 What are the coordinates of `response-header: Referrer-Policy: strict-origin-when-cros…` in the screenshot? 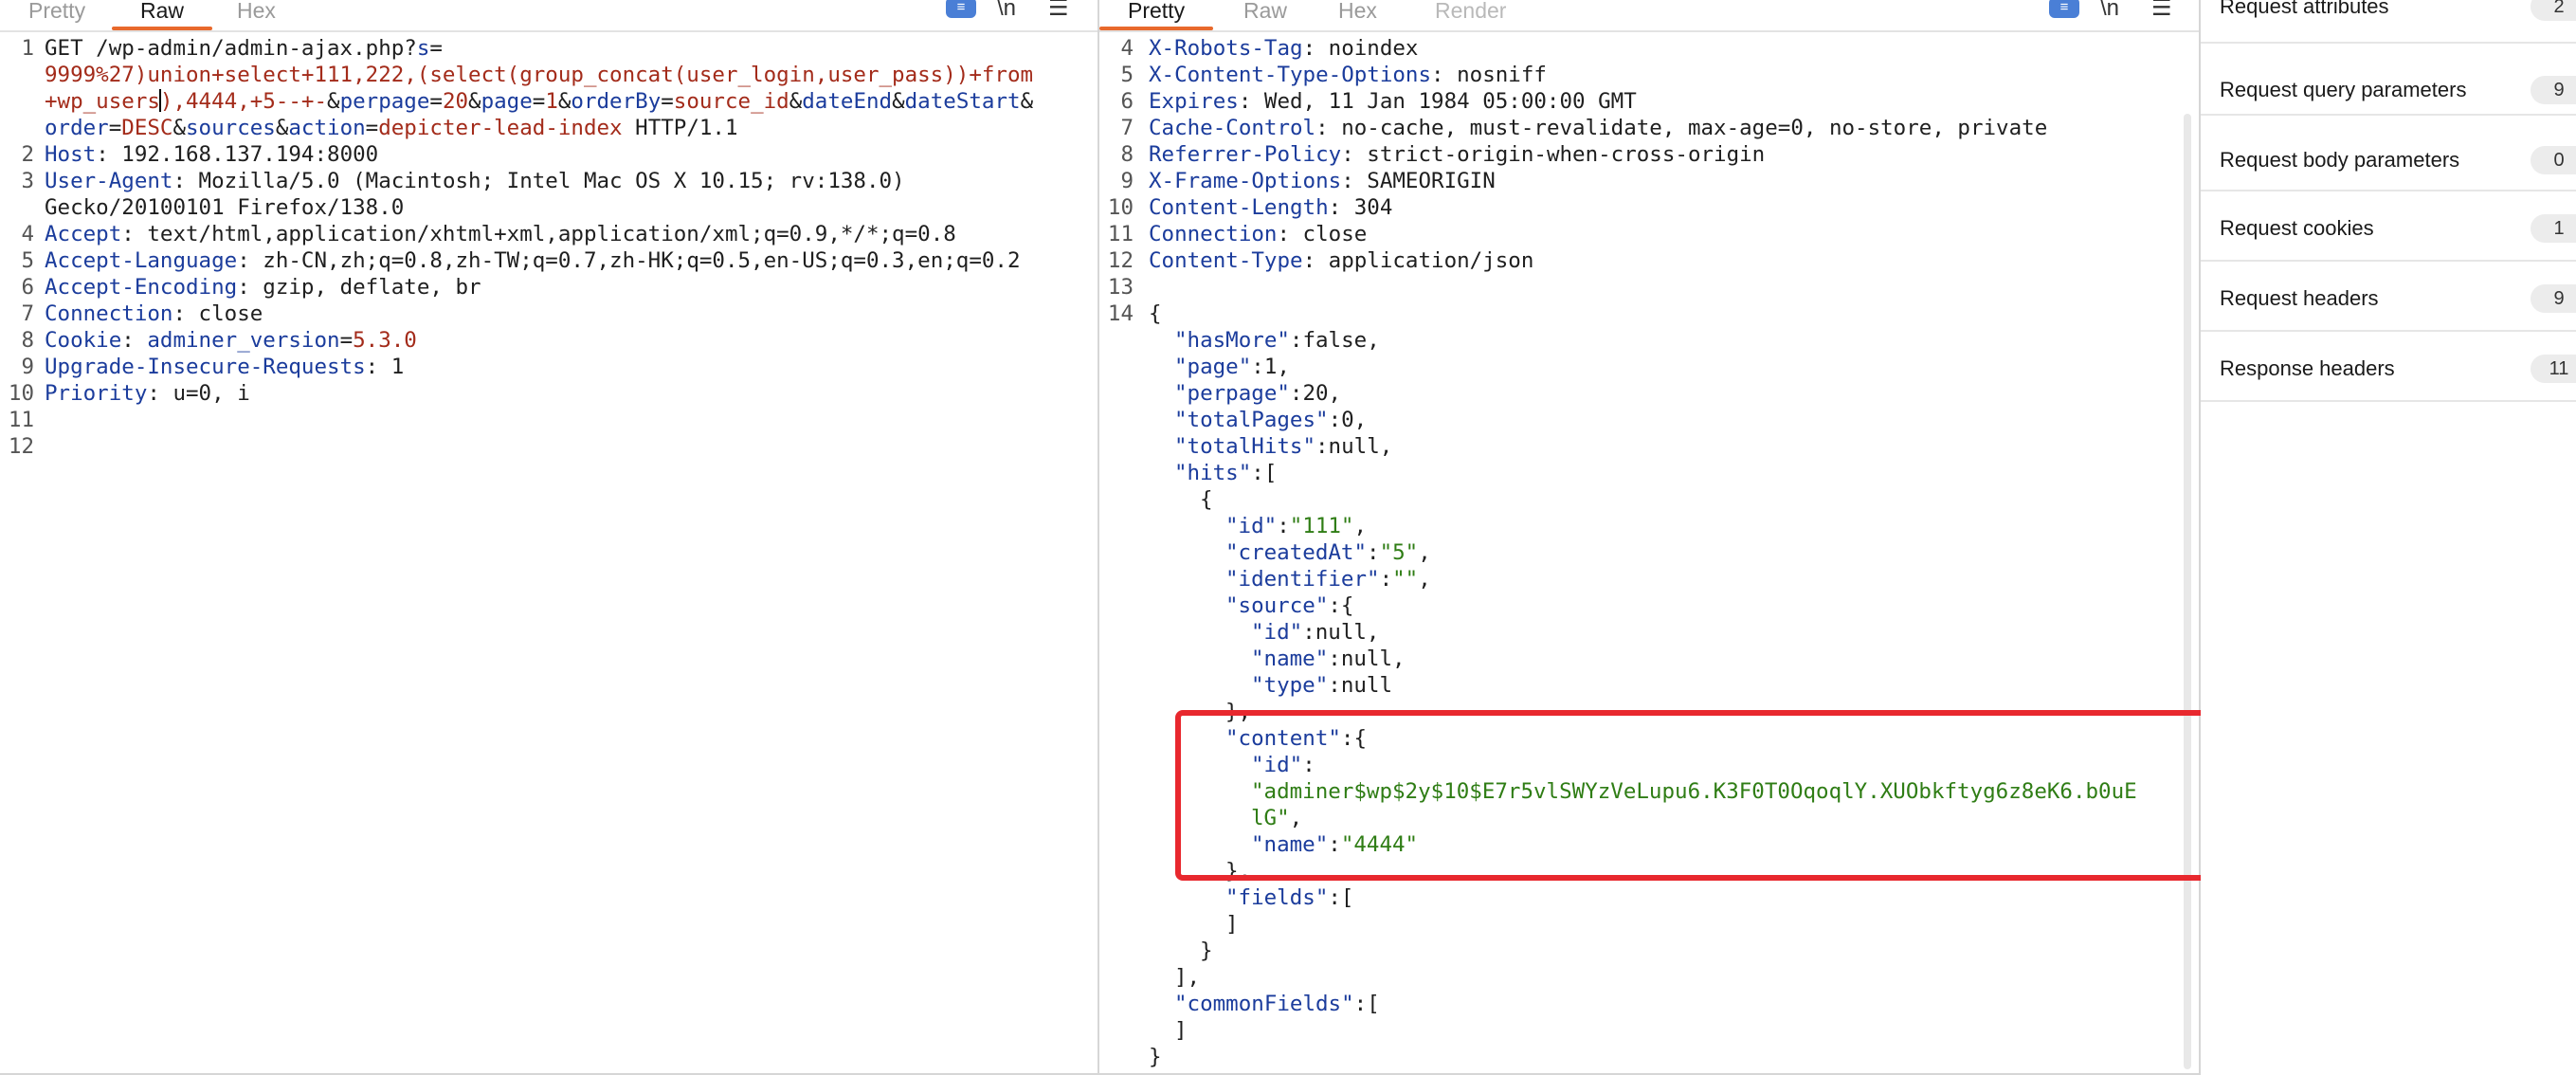 It's located at (1457, 154).